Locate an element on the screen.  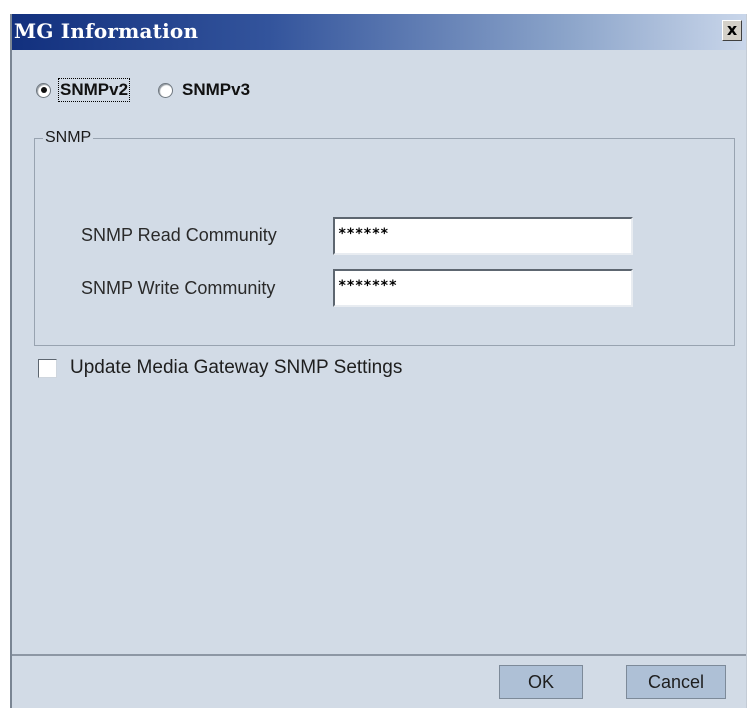
update-settings-checkbox-row: Update Media Gateway SNMP Settings is located at coordinates (220, 368).